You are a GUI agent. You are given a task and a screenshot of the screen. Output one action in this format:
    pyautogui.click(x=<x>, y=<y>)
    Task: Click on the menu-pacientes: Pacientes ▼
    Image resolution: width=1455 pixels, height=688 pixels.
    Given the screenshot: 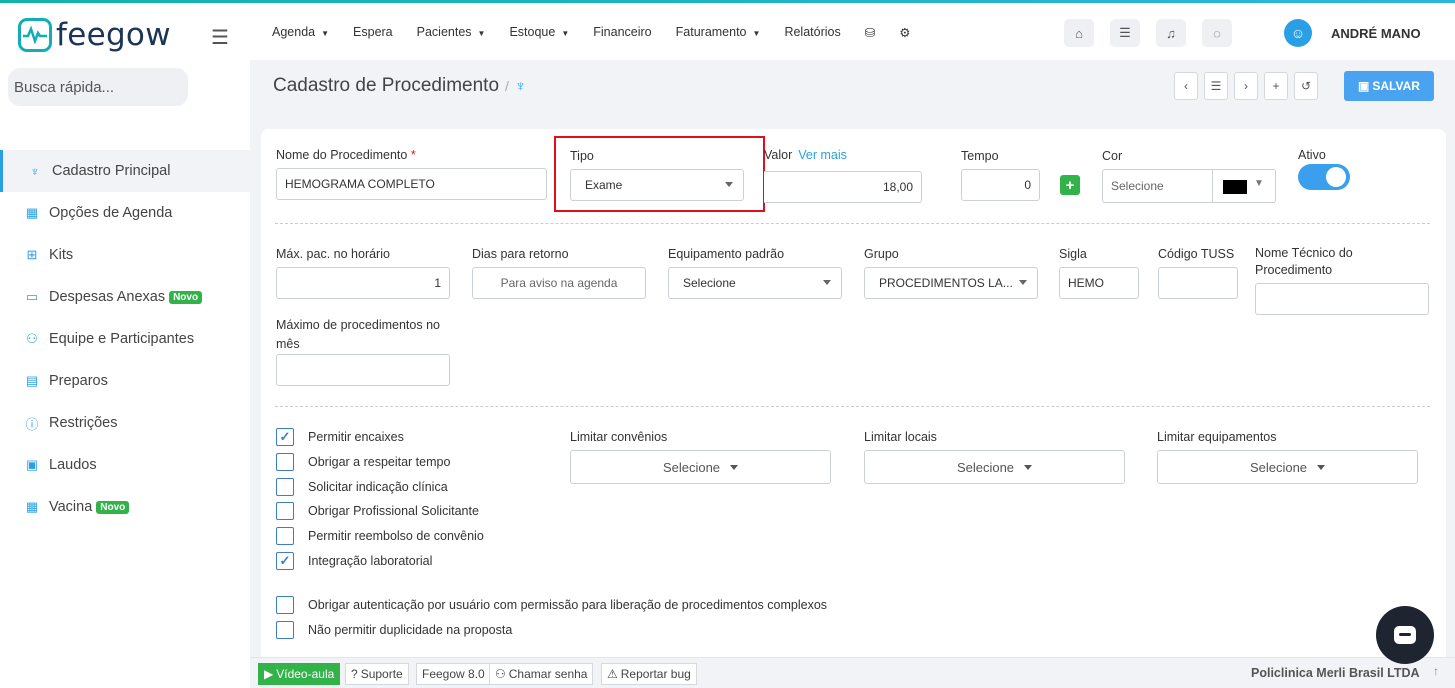 What is the action you would take?
    pyautogui.click(x=451, y=32)
    